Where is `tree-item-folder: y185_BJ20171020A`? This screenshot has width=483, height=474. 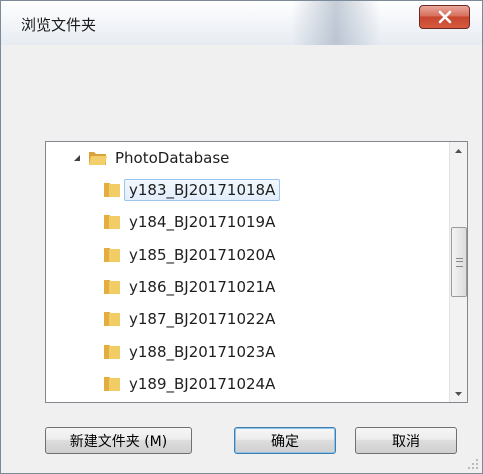 tree-item-folder: y185_BJ20171020A is located at coordinates (188, 255).